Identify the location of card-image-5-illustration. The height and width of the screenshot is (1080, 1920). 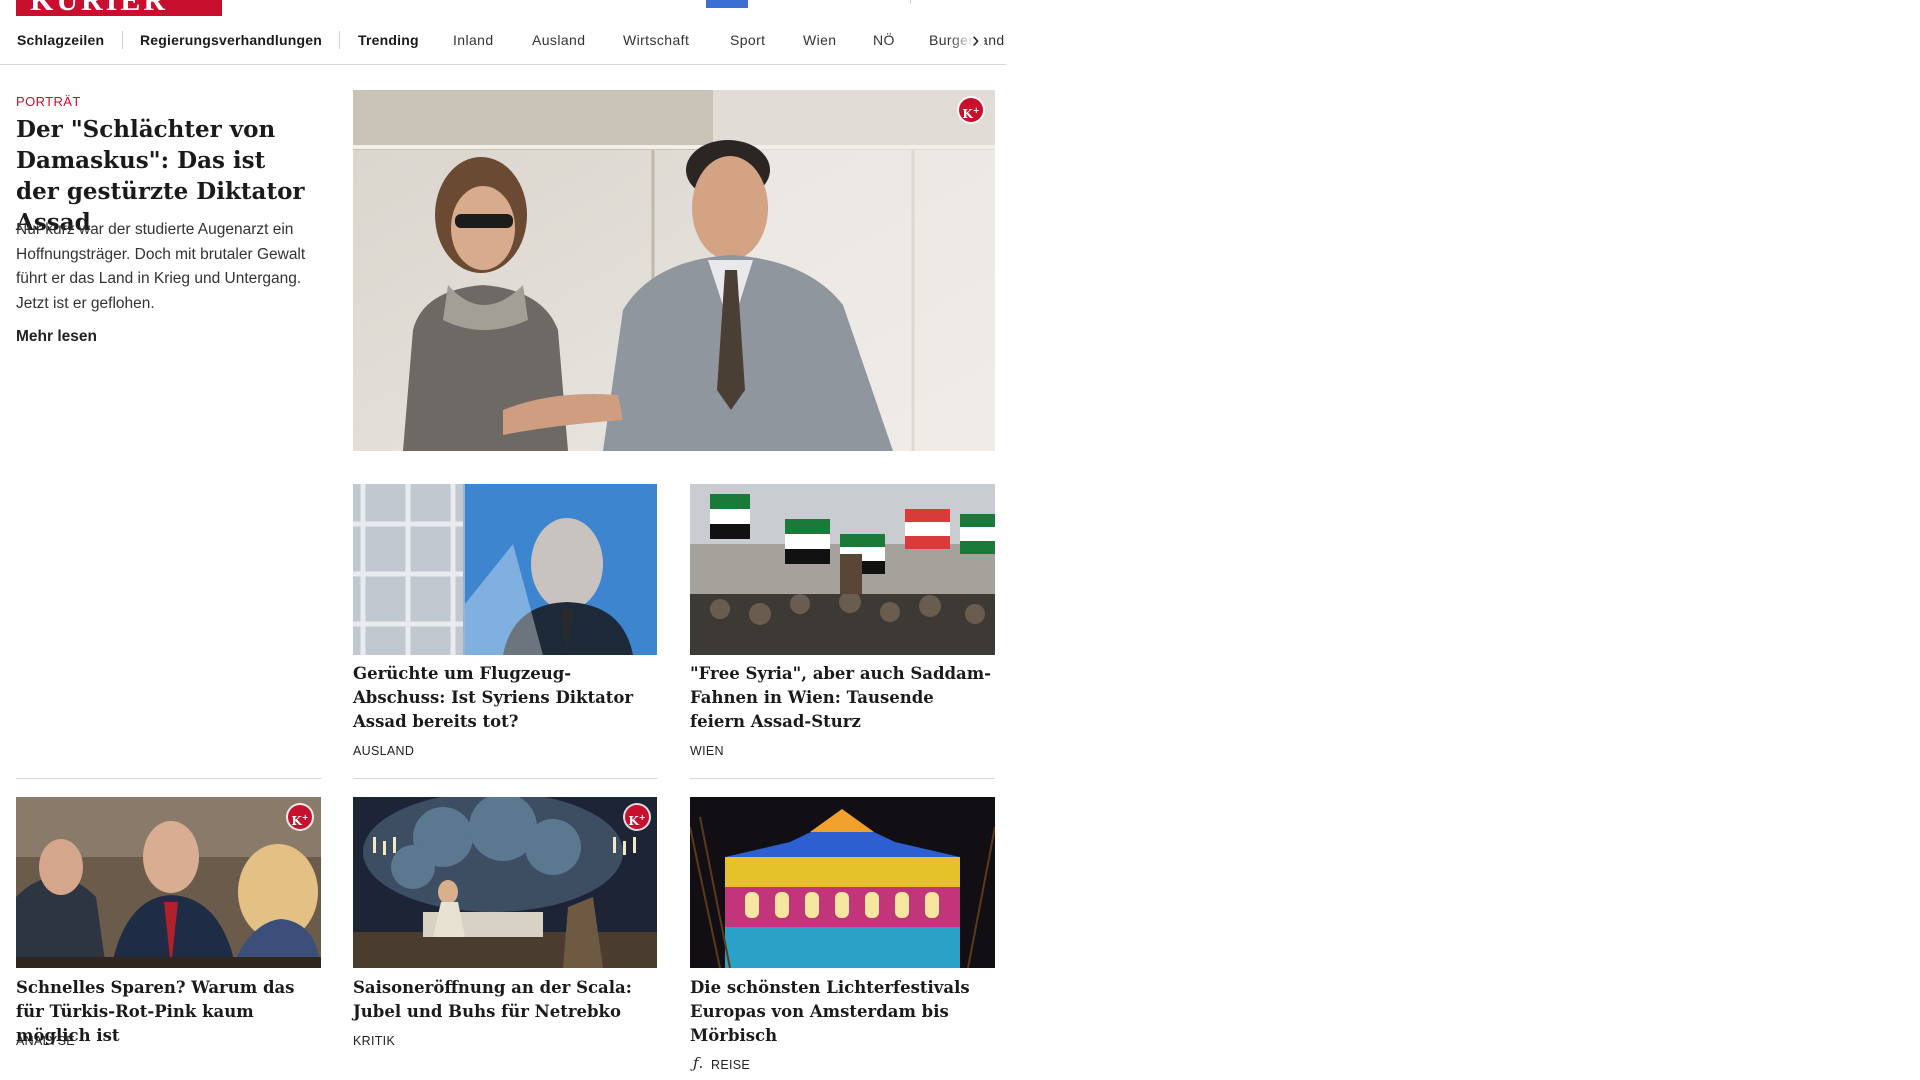
(842, 882).